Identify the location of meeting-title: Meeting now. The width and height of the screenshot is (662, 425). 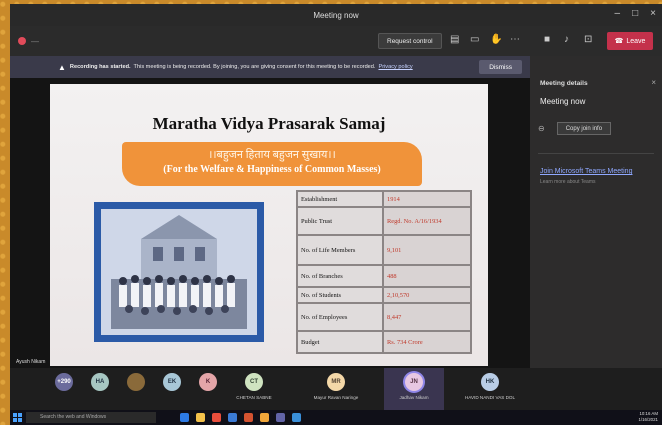
(563, 101).